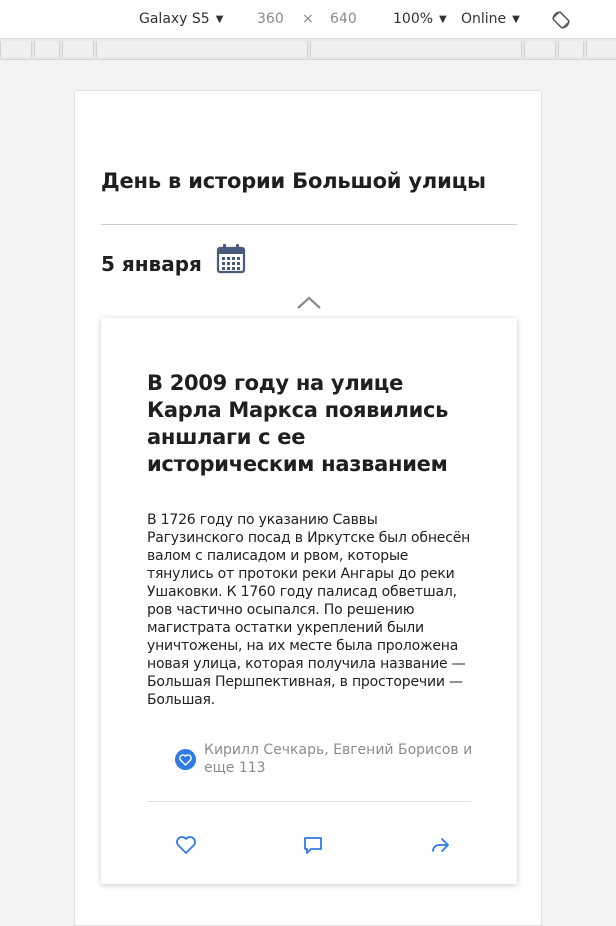 The image size is (616, 926). Describe the element at coordinates (309, 302) in the screenshot. I see `chevron-up-icon` at that location.